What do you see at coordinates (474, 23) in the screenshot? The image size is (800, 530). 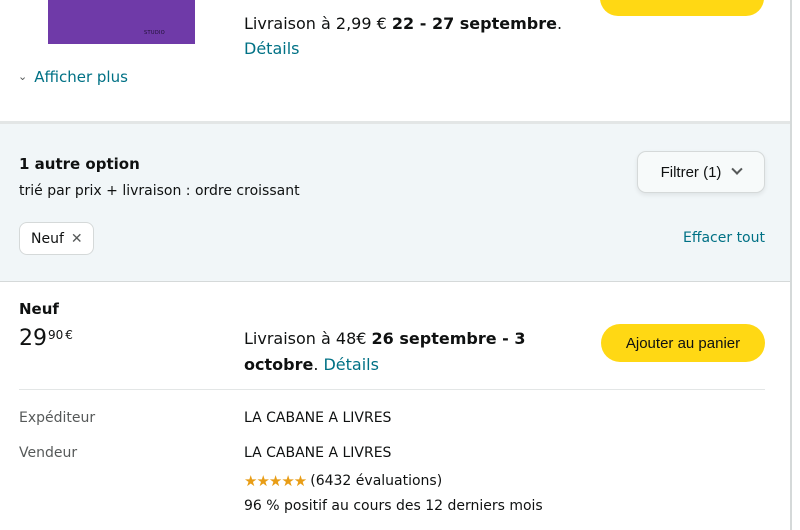 I see `top-delivery-dates: 22 - 27 septembre` at bounding box center [474, 23].